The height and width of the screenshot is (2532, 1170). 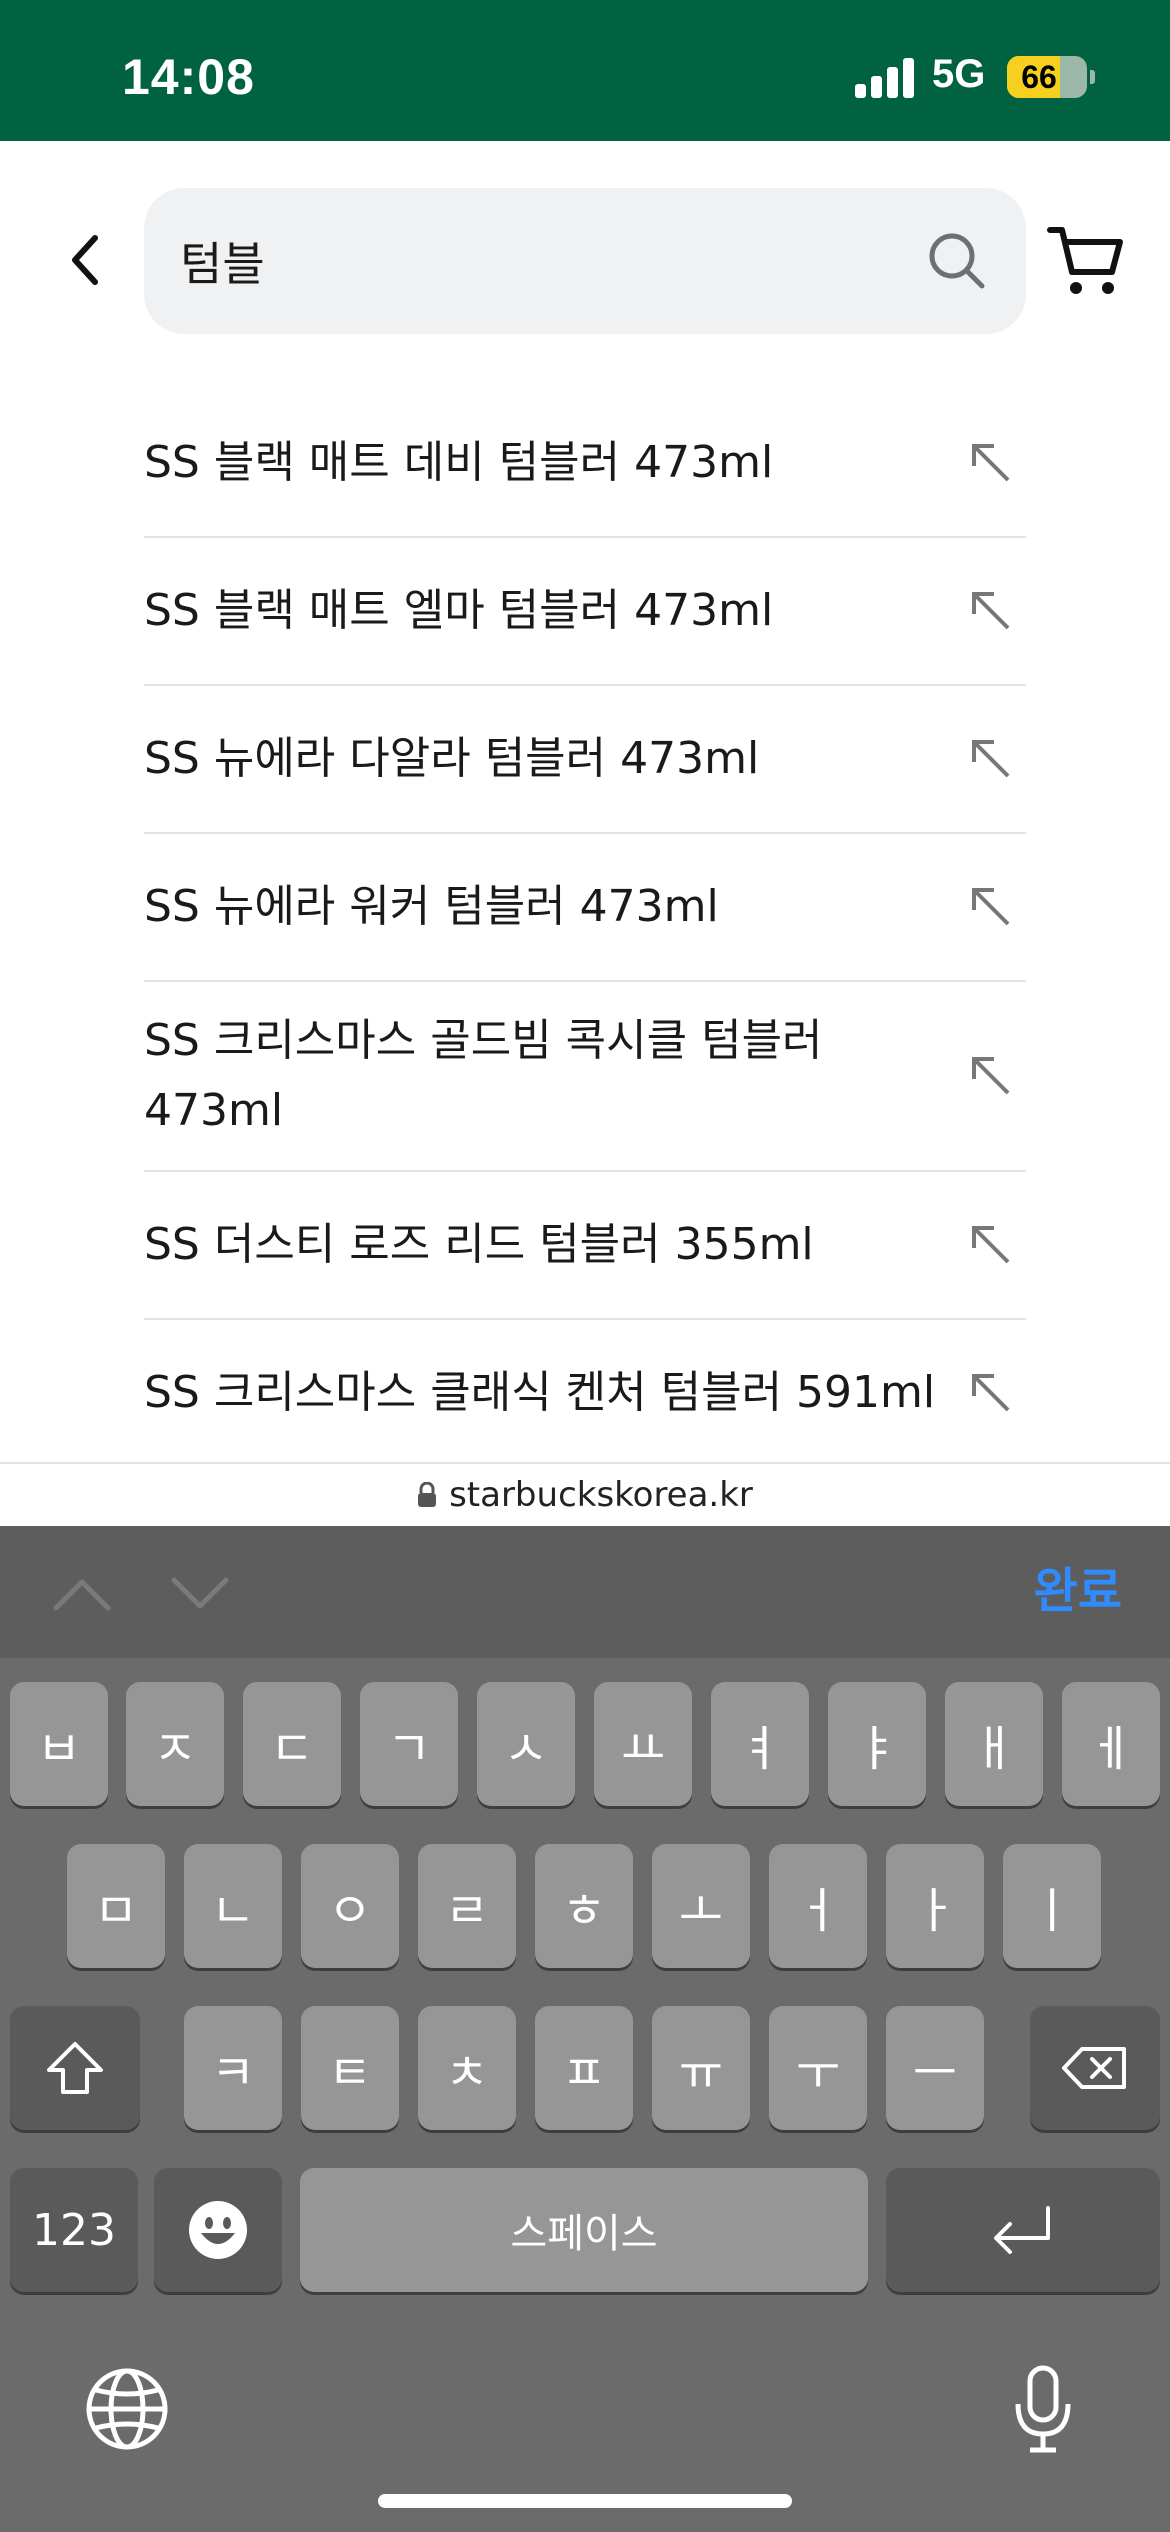 What do you see at coordinates (601, 1495) in the screenshot?
I see `url-domain: starbuckskorea.kr` at bounding box center [601, 1495].